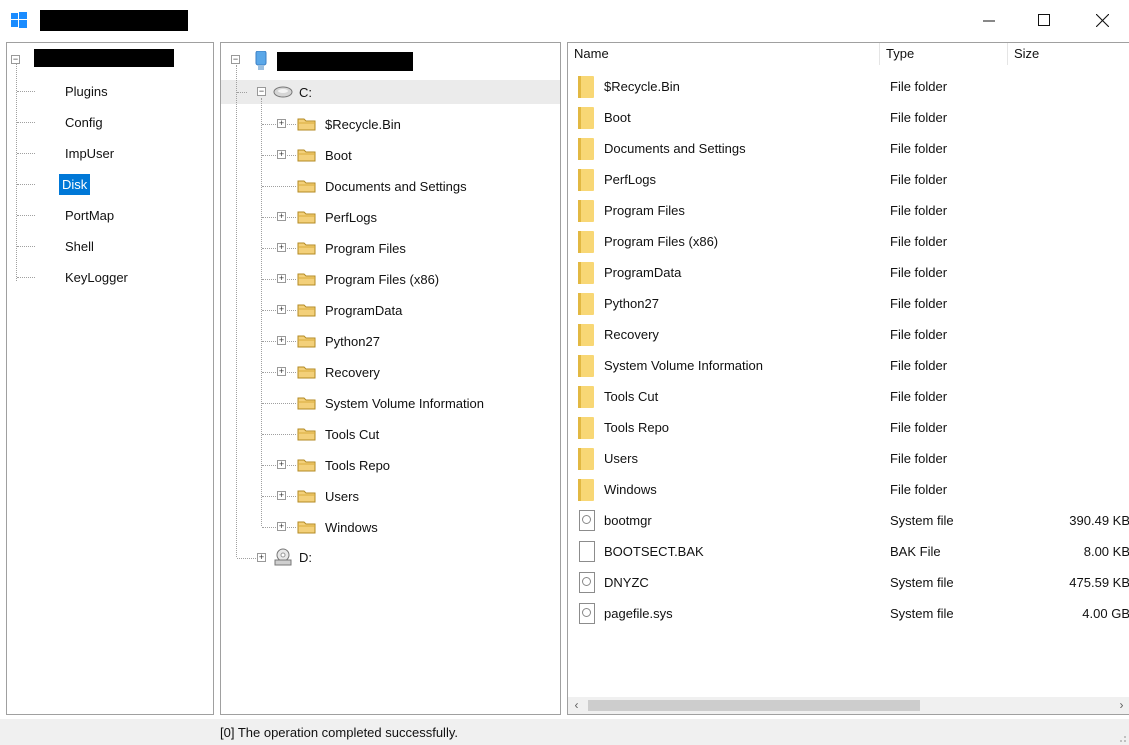 The image size is (1129, 745). I want to click on list-row: ProgramData File folder, so click(848, 272).